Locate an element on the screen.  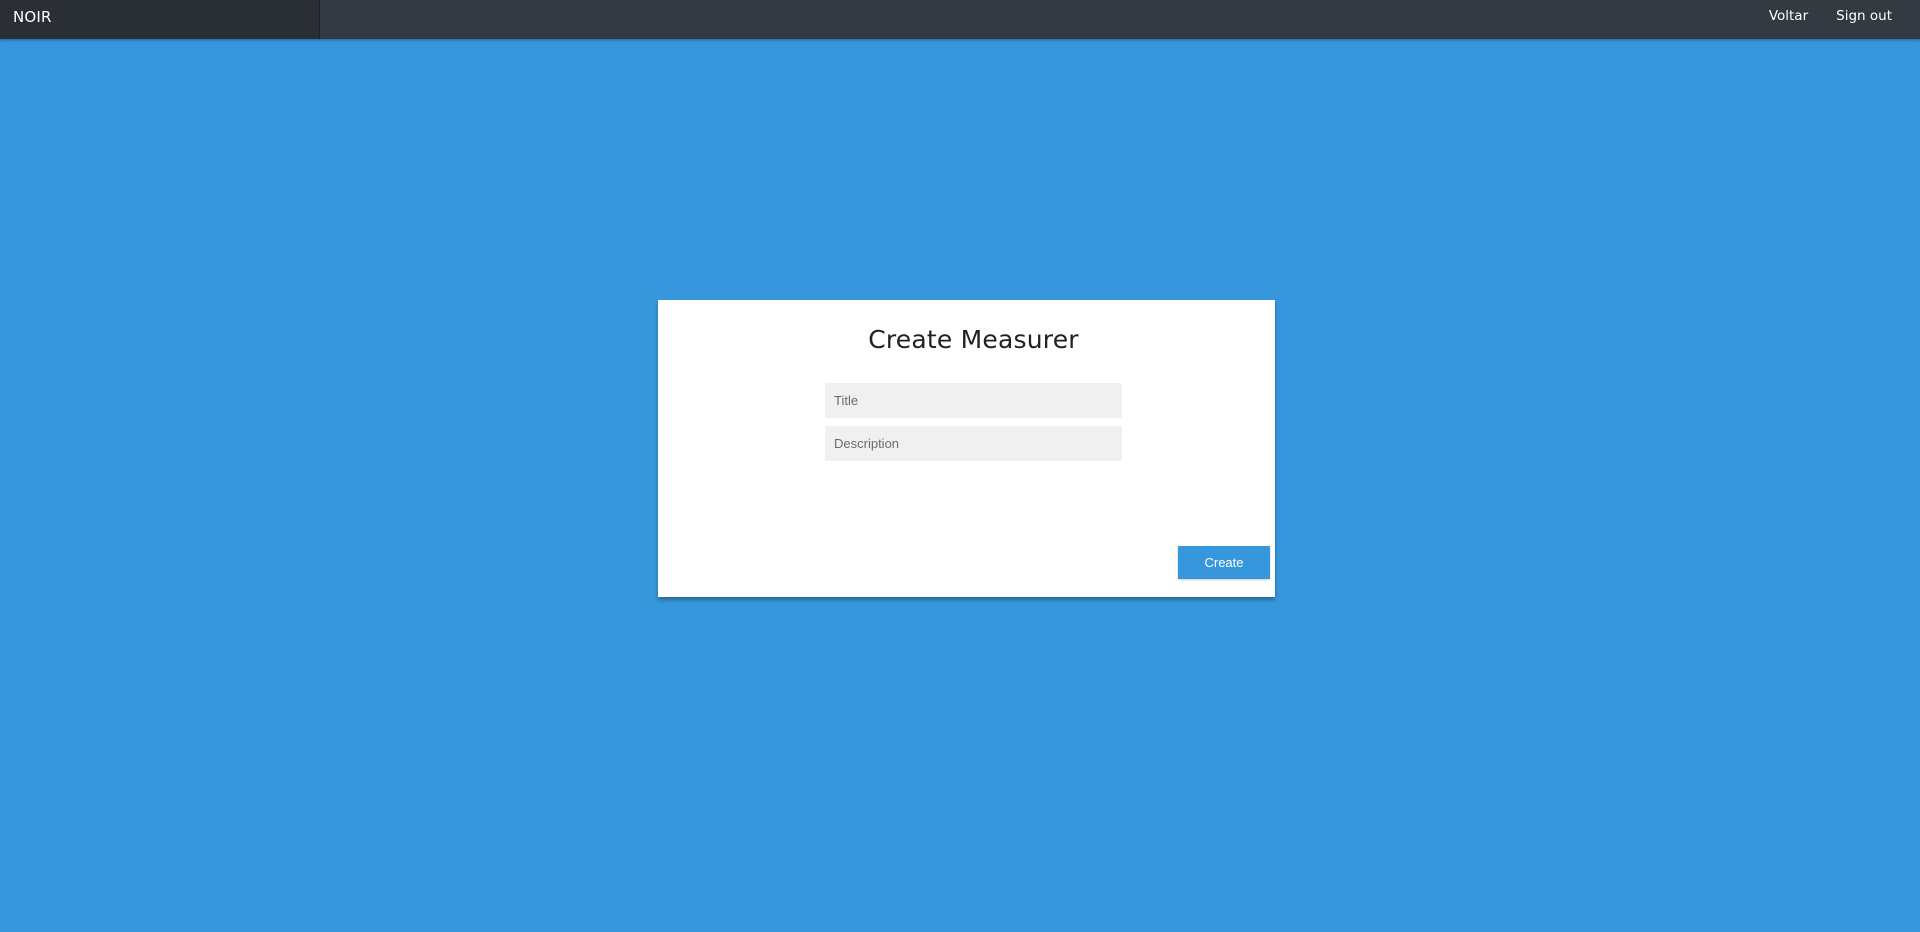
create-button: Create is located at coordinates (1224, 562).